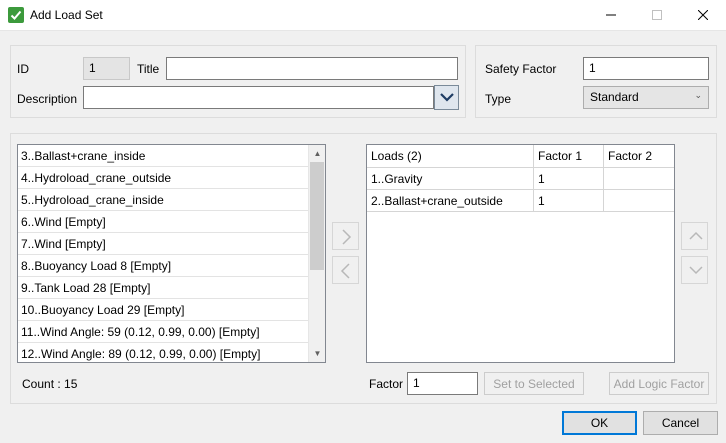  Describe the element at coordinates (312, 68) in the screenshot. I see `title-input` at that location.